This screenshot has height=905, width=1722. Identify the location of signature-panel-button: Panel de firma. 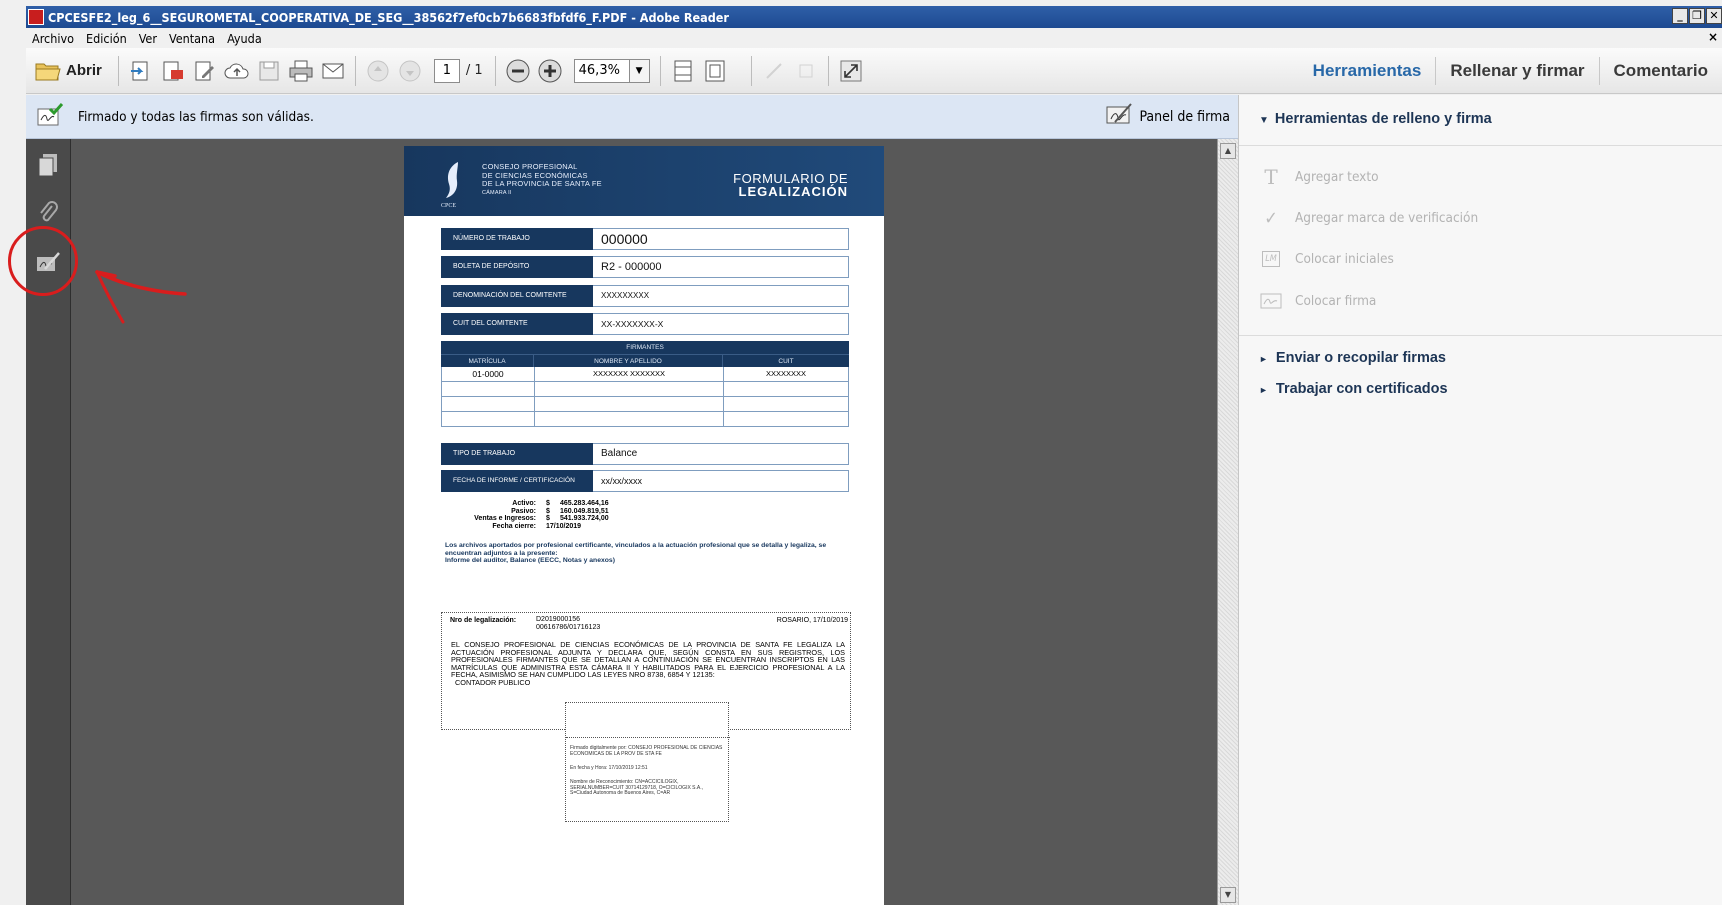
(1167, 117).